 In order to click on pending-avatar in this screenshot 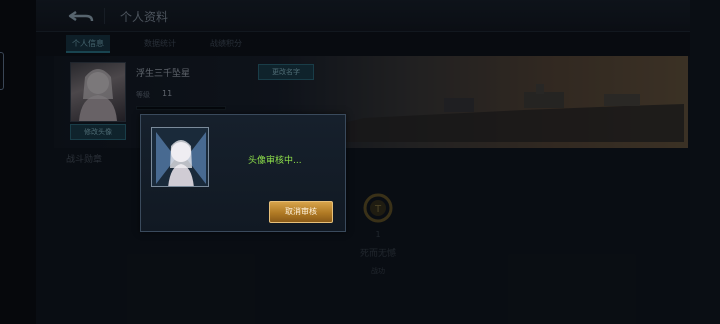, I will do `click(180, 157)`.